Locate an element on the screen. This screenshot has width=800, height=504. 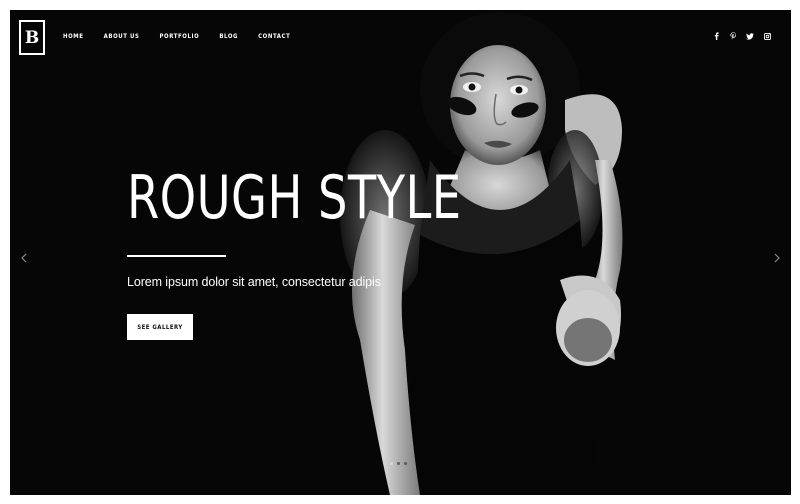
brand-logo: B is located at coordinates (32, 37).